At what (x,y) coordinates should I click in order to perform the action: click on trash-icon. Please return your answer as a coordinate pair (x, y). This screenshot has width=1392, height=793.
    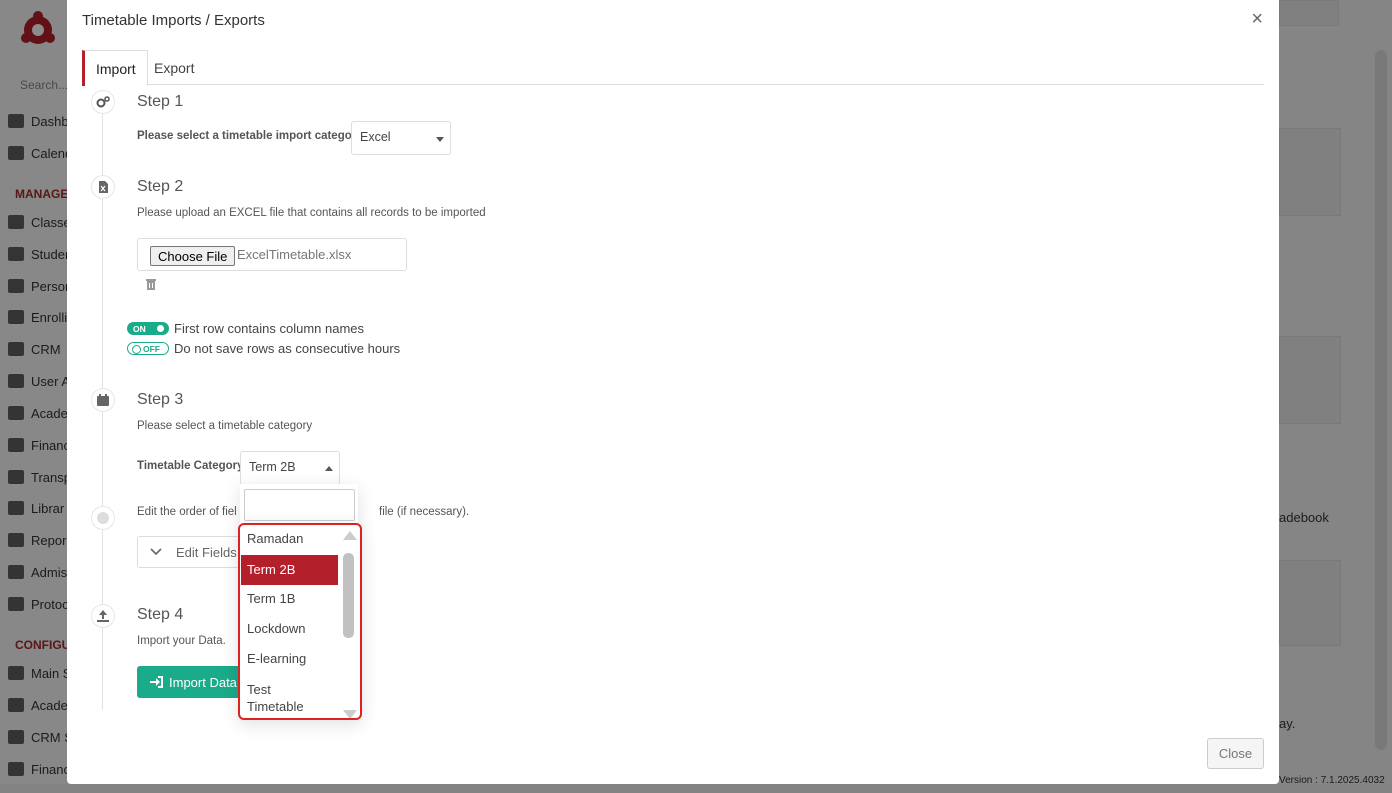
    Looking at the image, I should click on (151, 284).